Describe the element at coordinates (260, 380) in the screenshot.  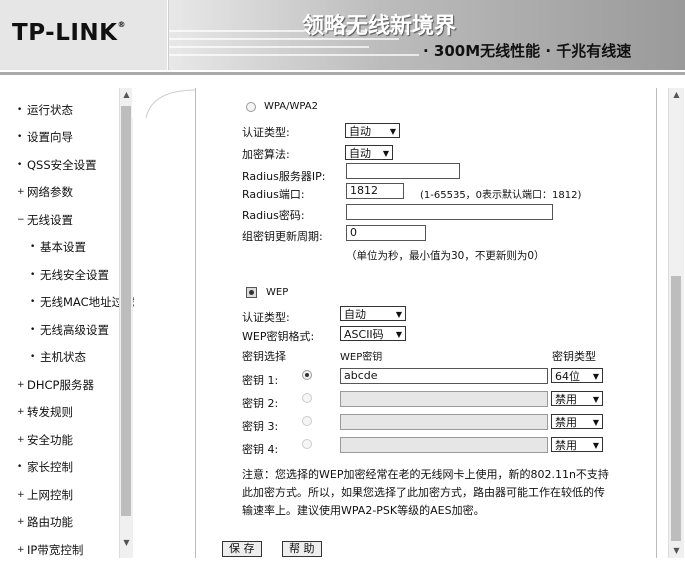
I see `key1-label: 密钥 1:` at that location.